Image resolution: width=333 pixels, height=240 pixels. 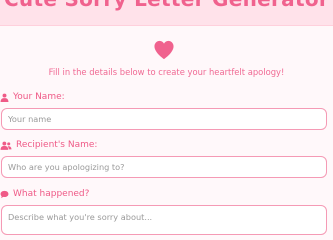 I want to click on what-happened-label-text: What happened?, so click(x=51, y=194).